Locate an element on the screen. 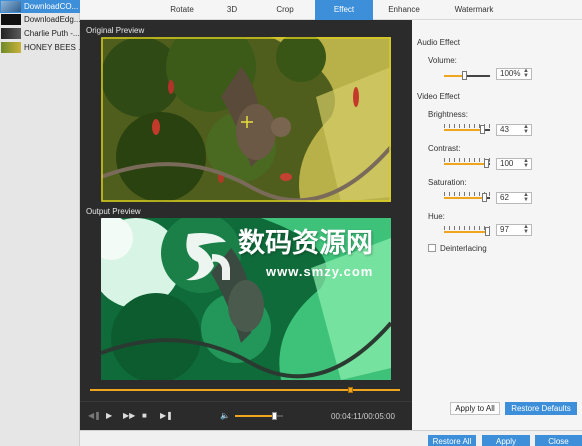 Image resolution: width=582 pixels, height=446 pixels. progress-slider is located at coordinates (245, 390).